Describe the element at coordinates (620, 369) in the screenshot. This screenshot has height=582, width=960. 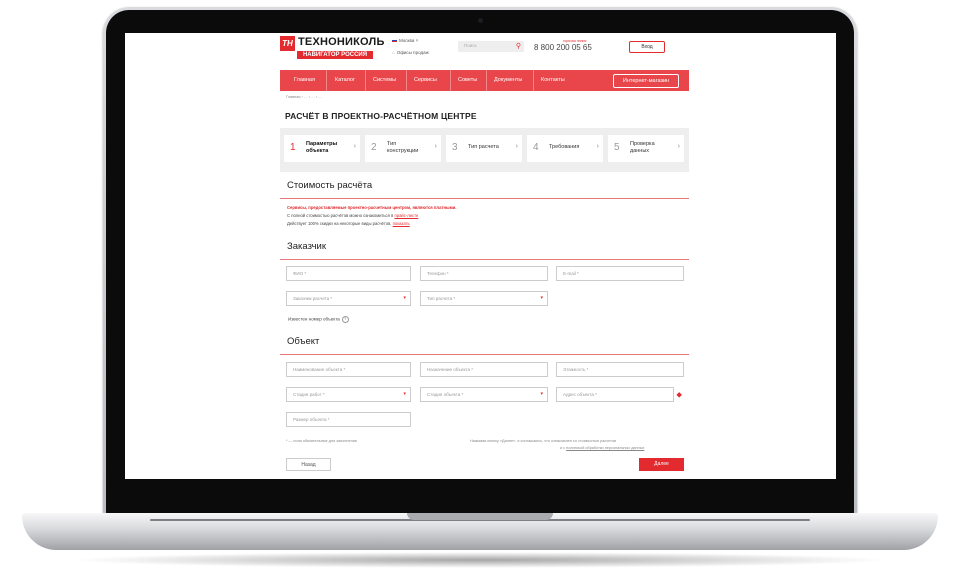
I see `floors-field: Этажность *` at that location.